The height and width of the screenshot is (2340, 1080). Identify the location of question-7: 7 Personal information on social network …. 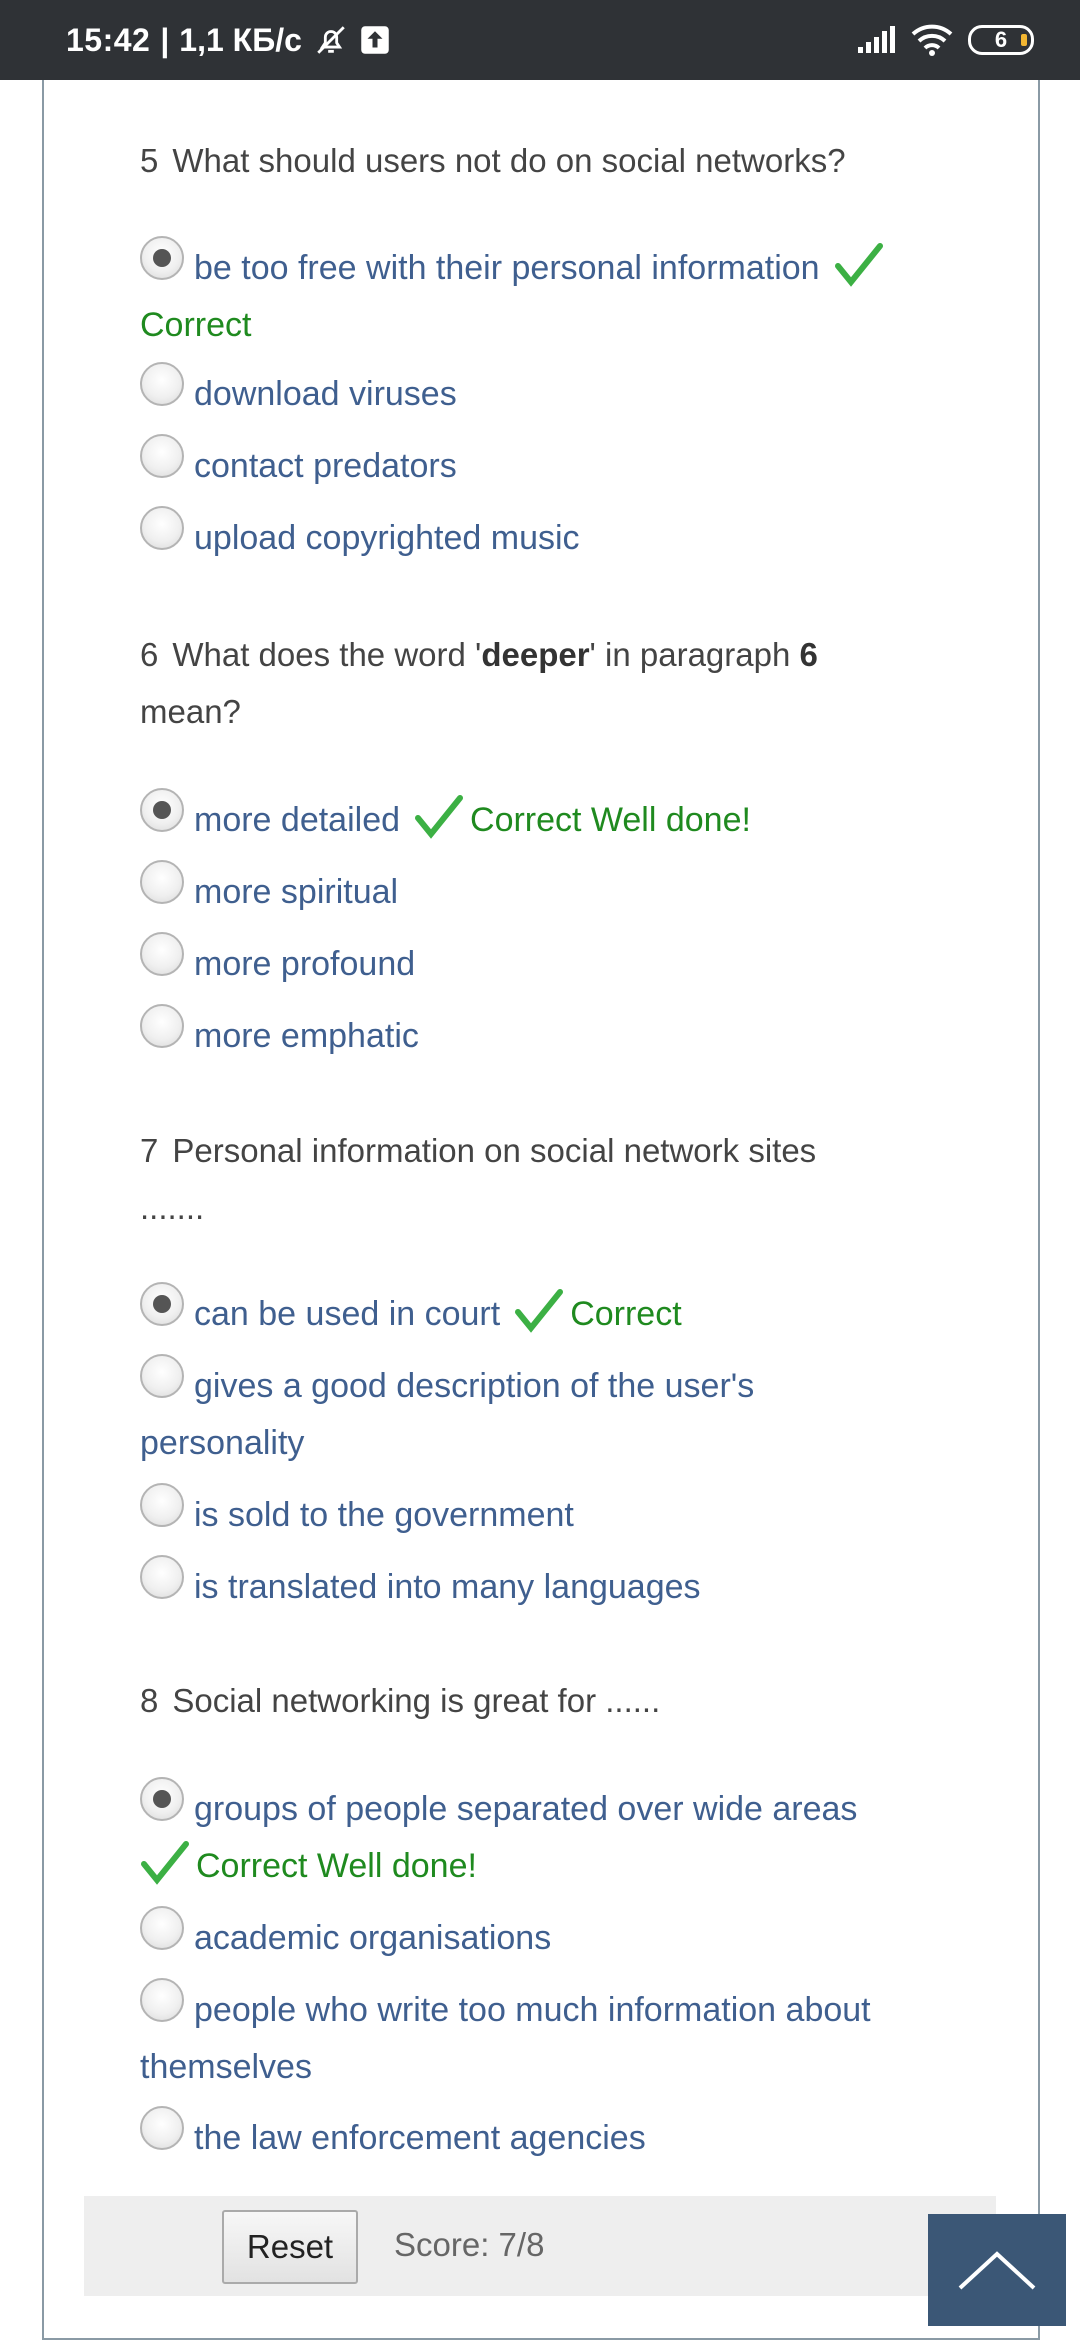
(540, 1179).